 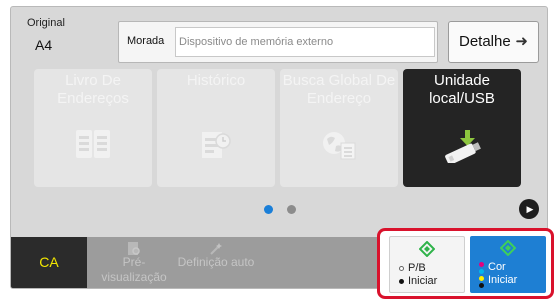 I want to click on preview-button: Pré-visualização, so click(x=134, y=262).